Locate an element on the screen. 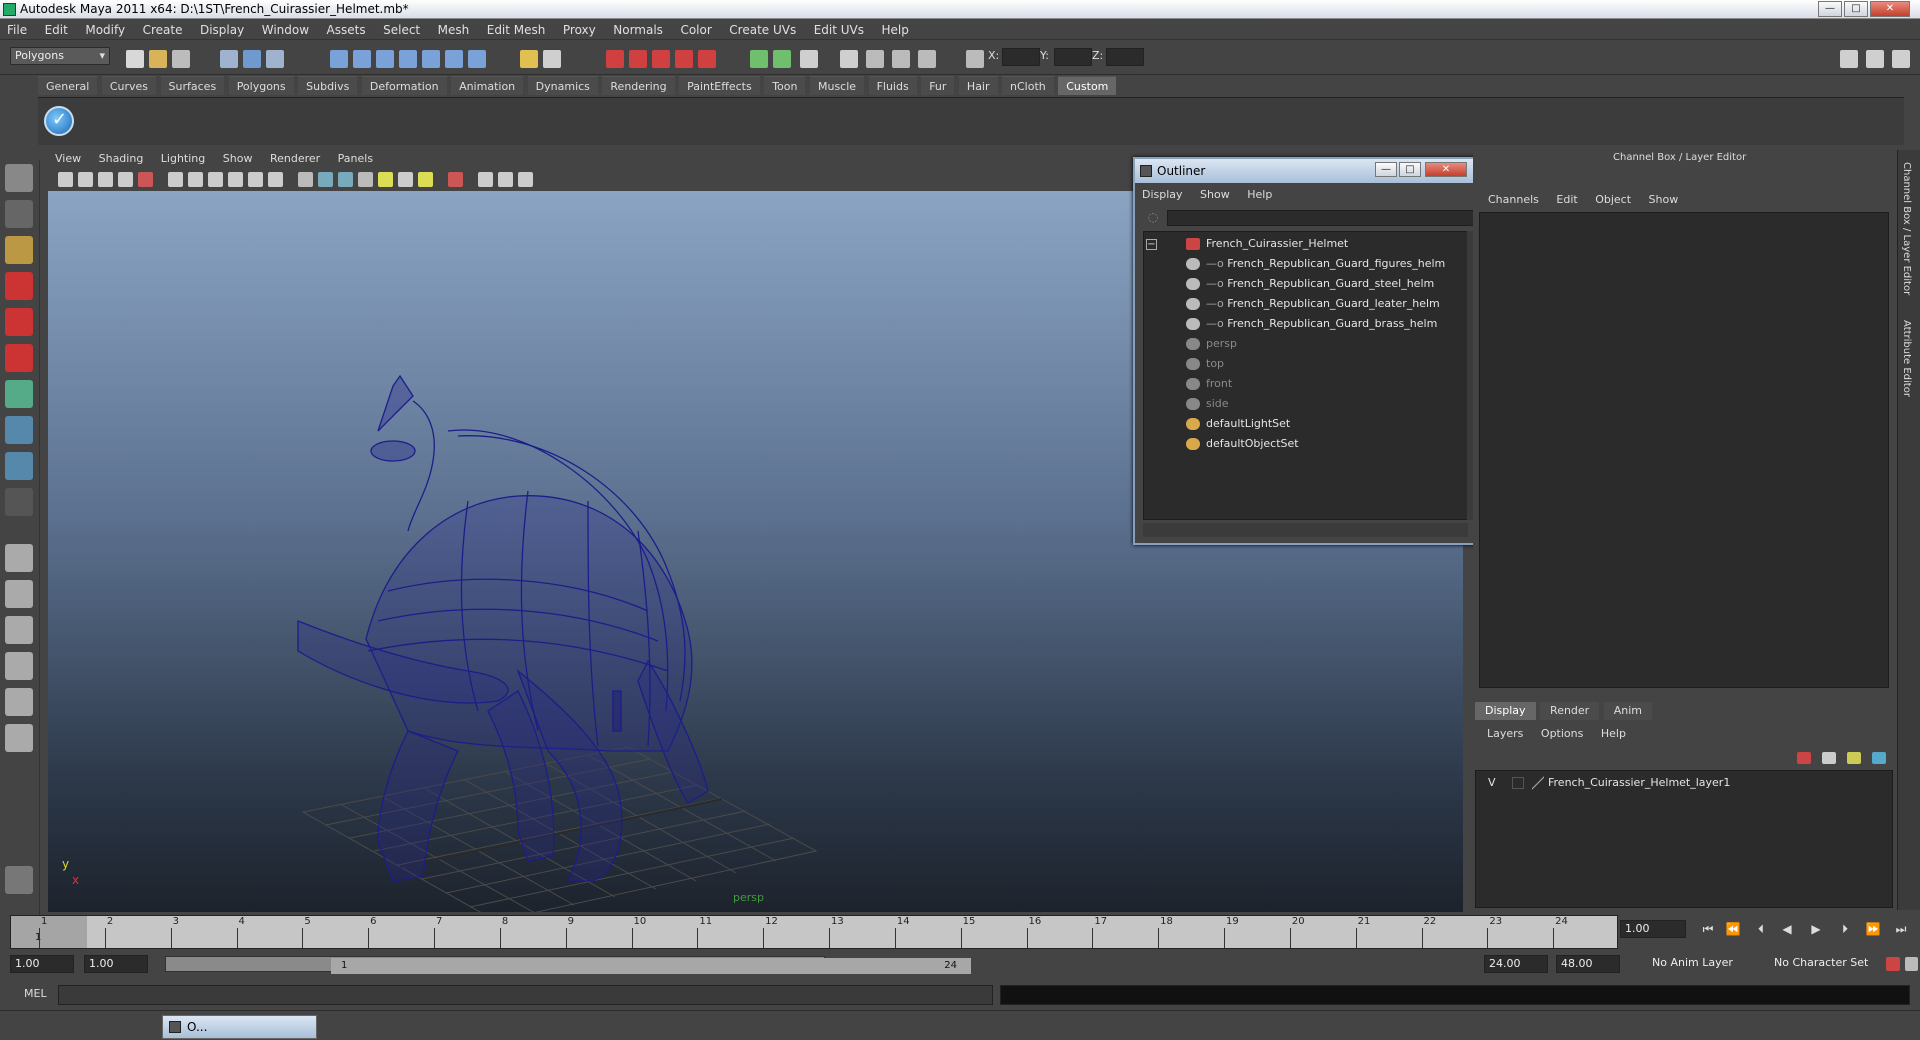  menu-assets: Assets is located at coordinates (346, 30).